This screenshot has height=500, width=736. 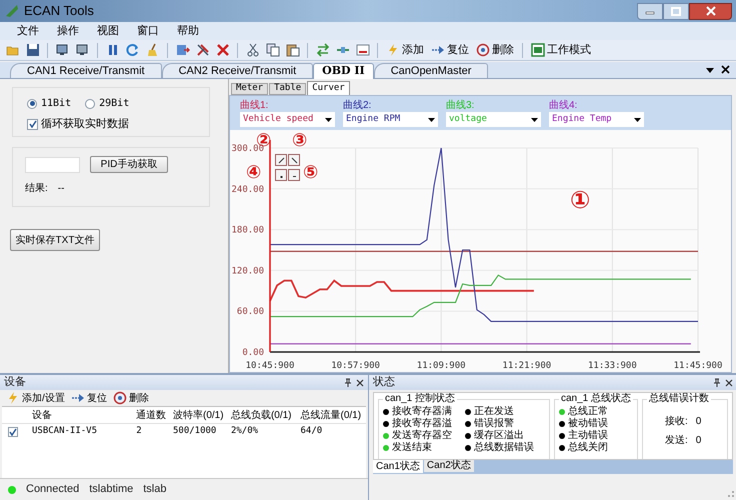 What do you see at coordinates (422, 424) in the screenshot?
I see `status-label: 接收寄存器溢` at bounding box center [422, 424].